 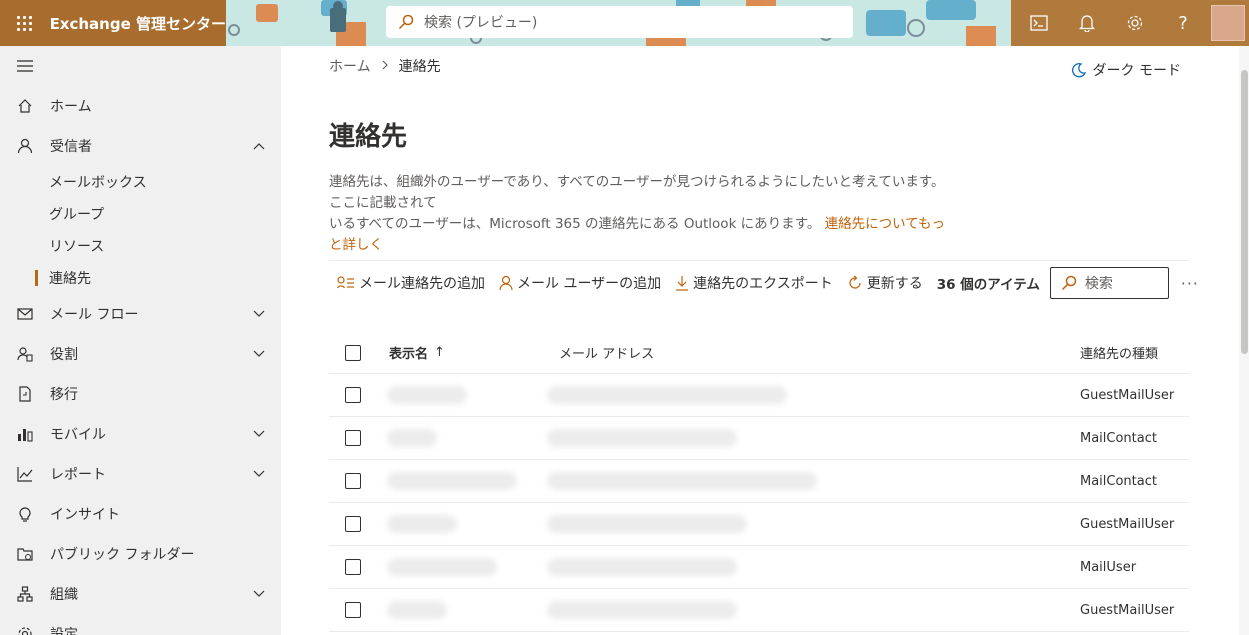 What do you see at coordinates (1039, 23) in the screenshot?
I see `cloud-shell-button` at bounding box center [1039, 23].